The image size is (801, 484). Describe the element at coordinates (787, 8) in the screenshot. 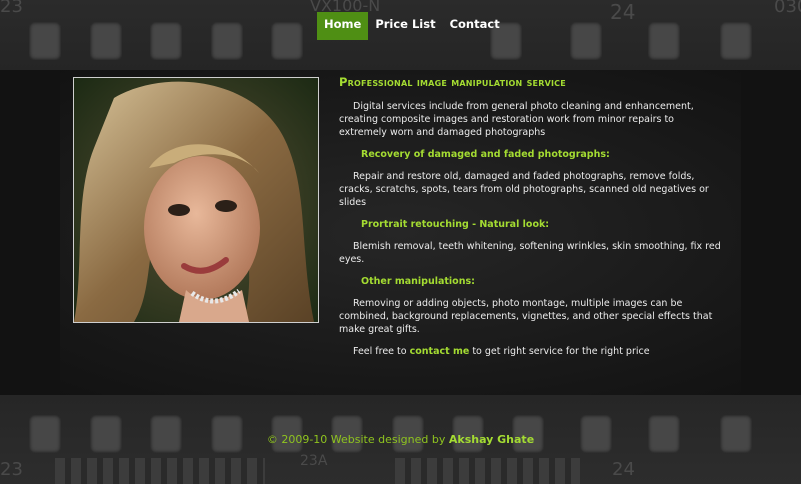

I see `film-edge-code: 030` at that location.